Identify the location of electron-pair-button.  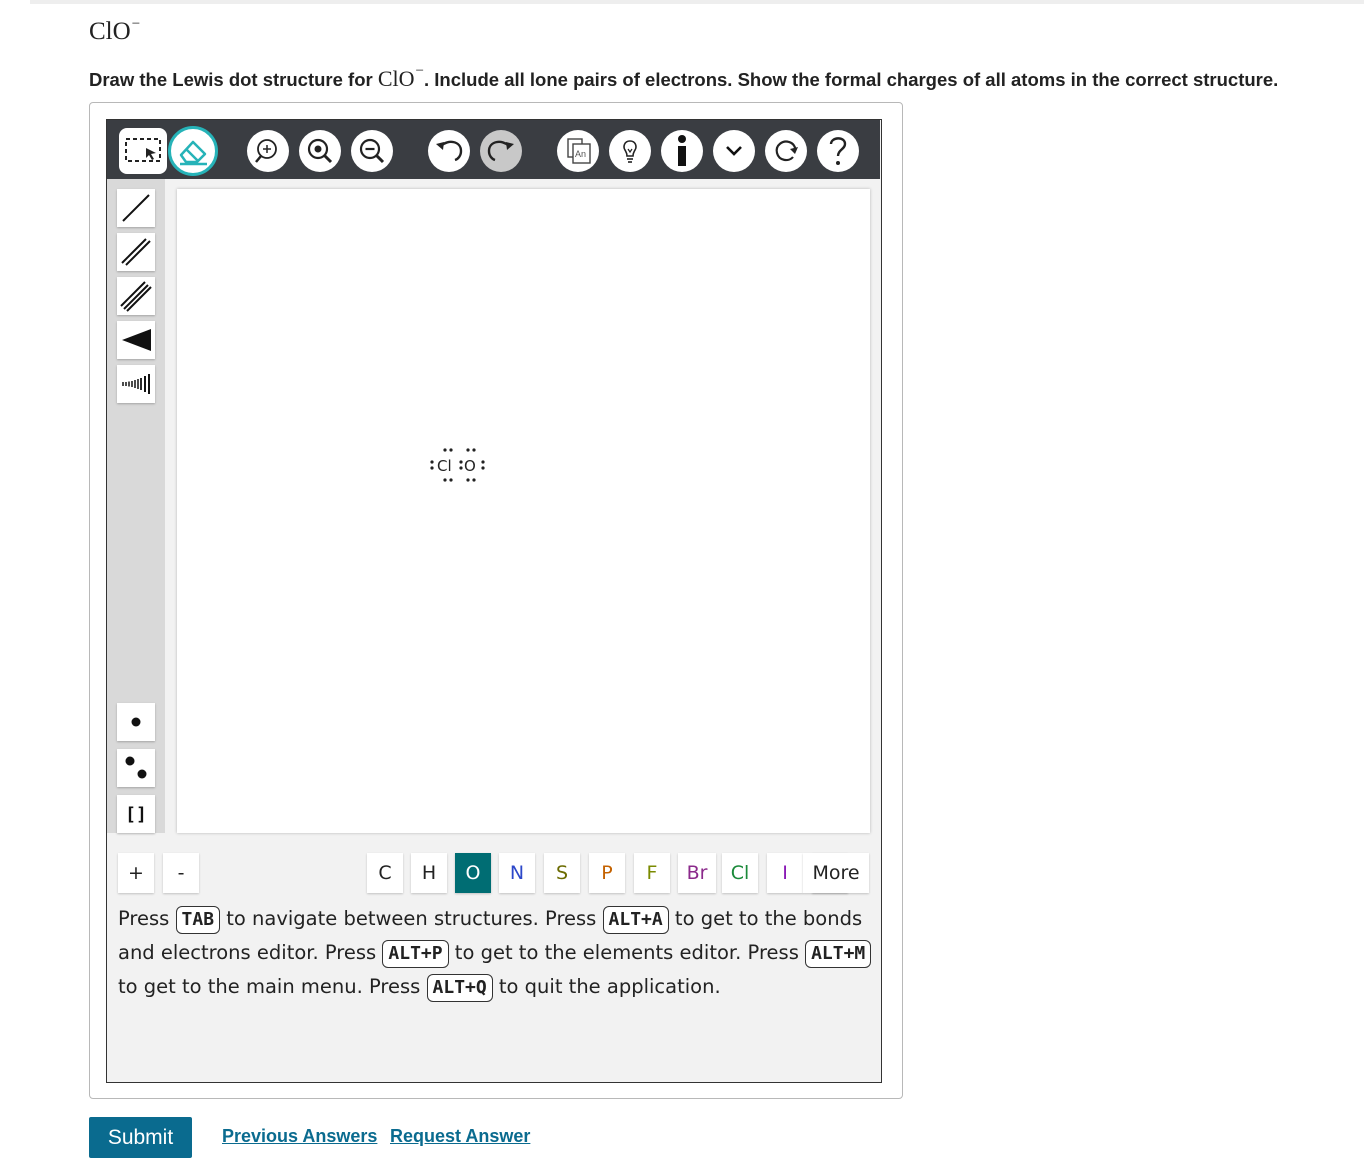
(136, 768).